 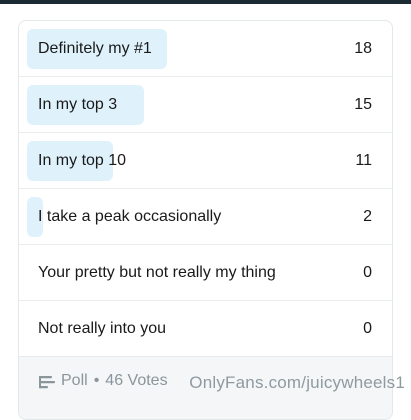 I want to click on poll-option: In my top 3 15, so click(x=205, y=105).